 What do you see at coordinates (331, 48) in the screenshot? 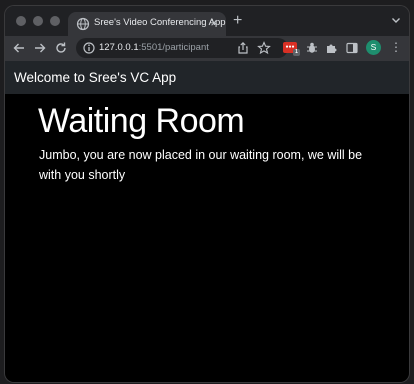
I see `puzzle-extensions-icon` at bounding box center [331, 48].